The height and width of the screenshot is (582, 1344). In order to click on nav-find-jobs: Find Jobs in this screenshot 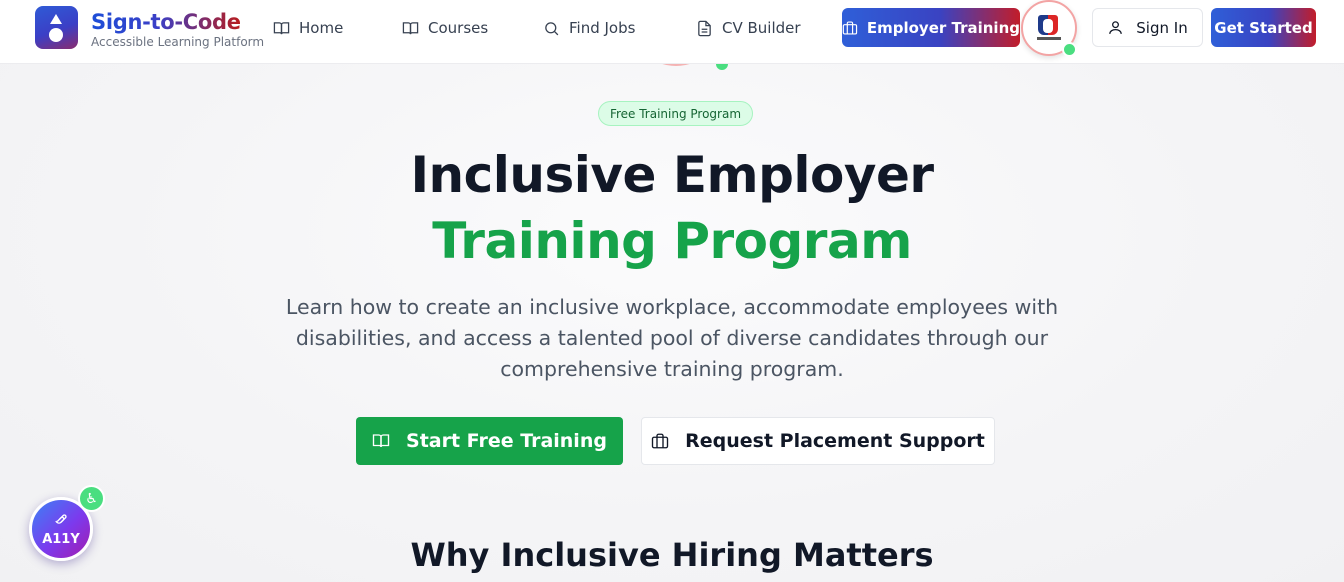, I will do `click(589, 28)`.